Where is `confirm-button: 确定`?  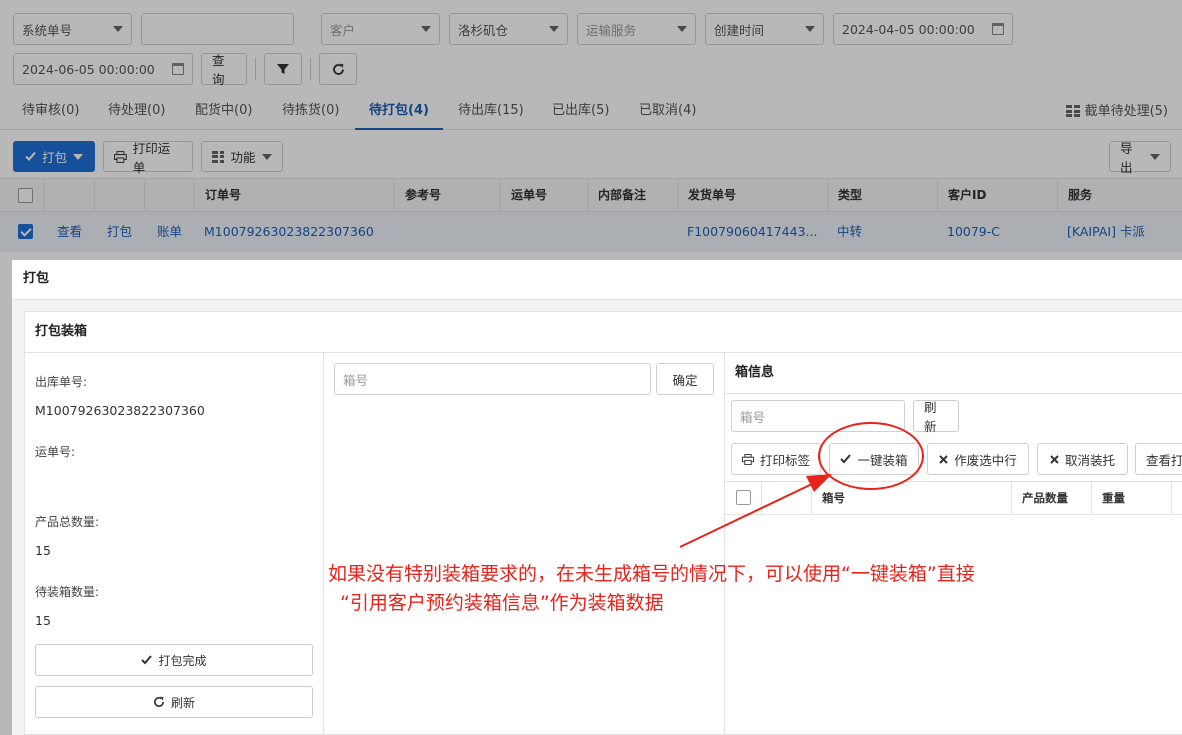
confirm-button: 确定 is located at coordinates (685, 379).